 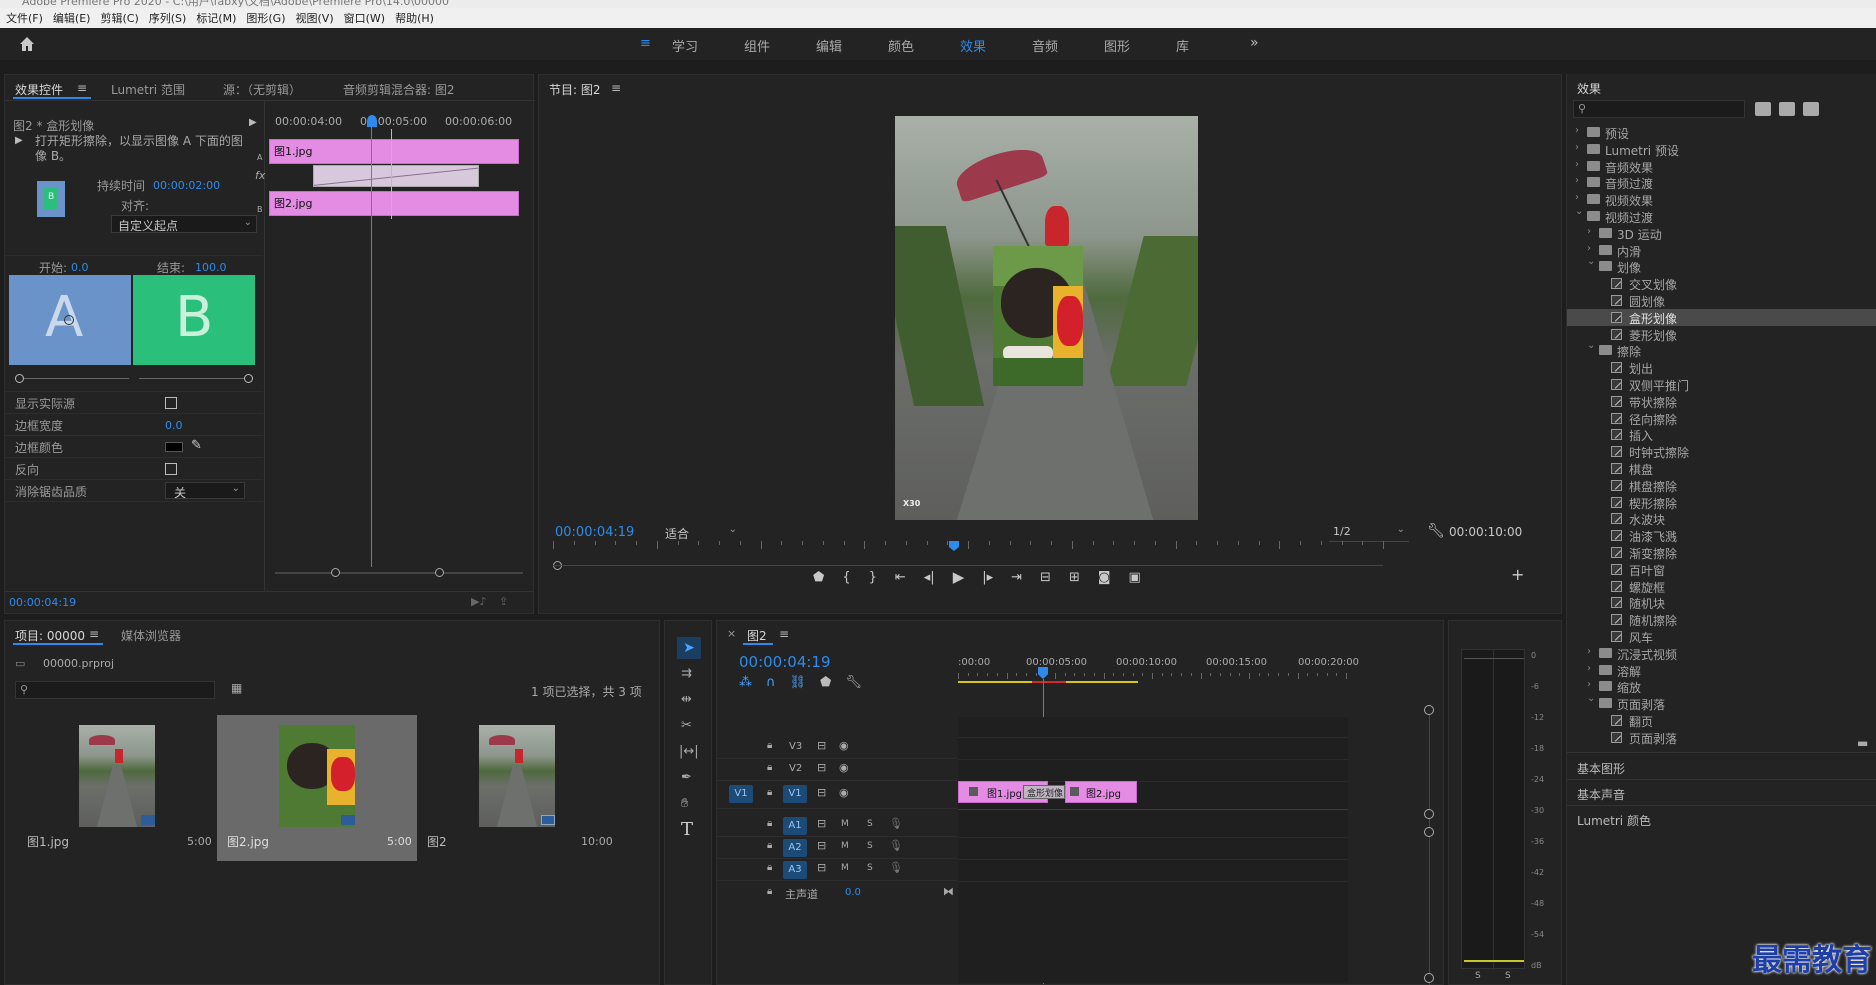 I want to click on menu-item: 帮助(H), so click(x=414, y=18).